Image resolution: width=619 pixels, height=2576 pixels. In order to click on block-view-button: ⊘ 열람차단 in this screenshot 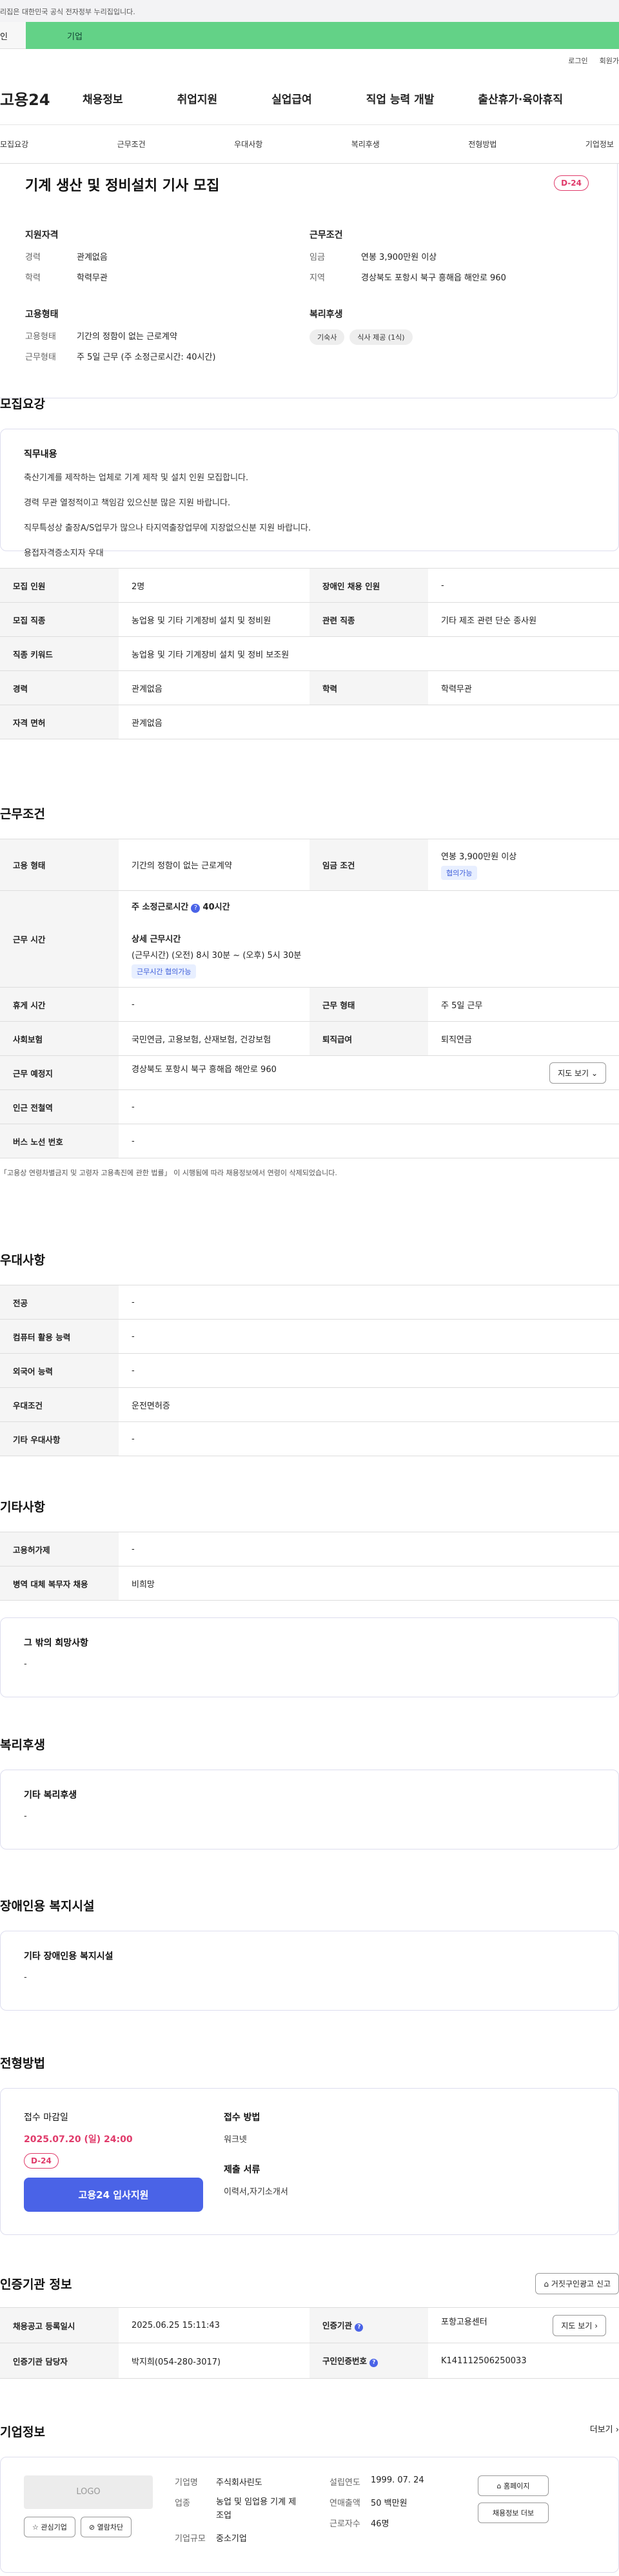, I will do `click(106, 2527)`.